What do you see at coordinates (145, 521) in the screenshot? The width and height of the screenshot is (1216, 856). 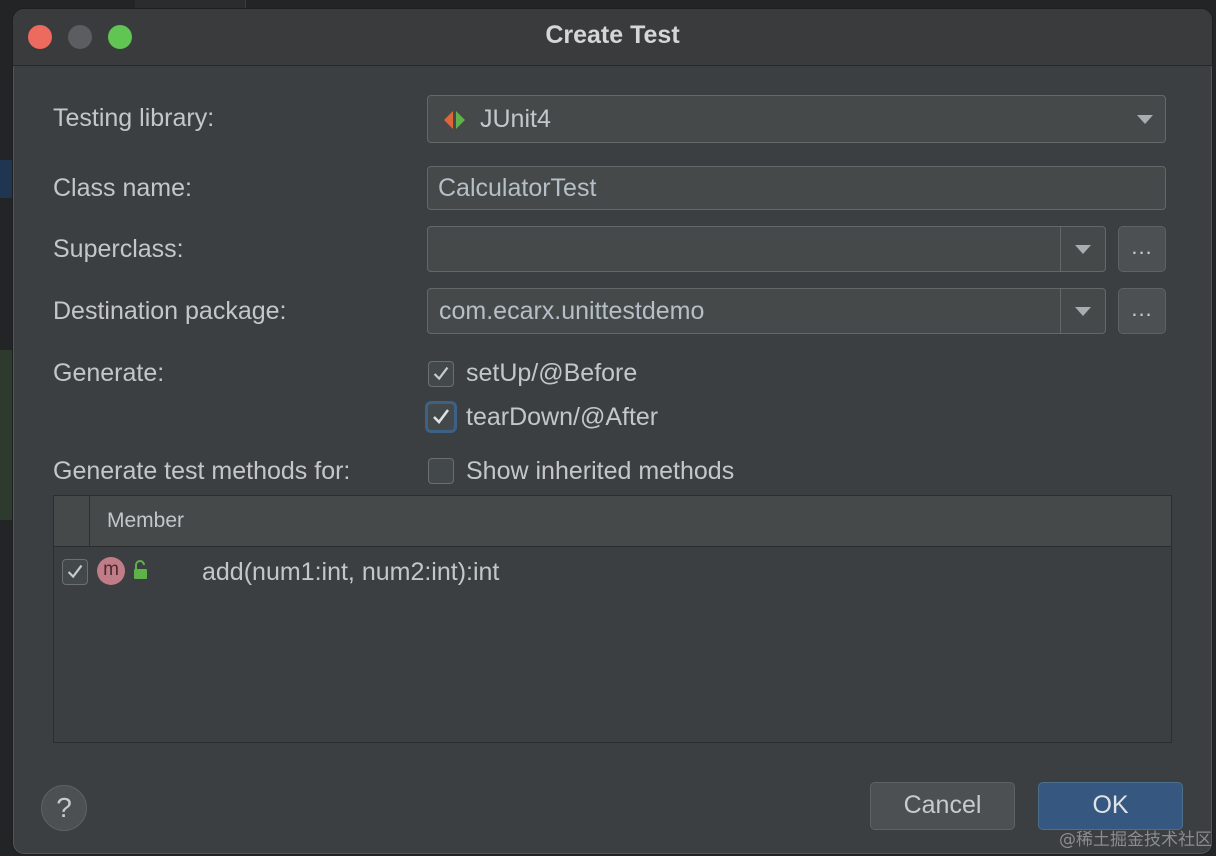 I see `member-column-header: Member` at bounding box center [145, 521].